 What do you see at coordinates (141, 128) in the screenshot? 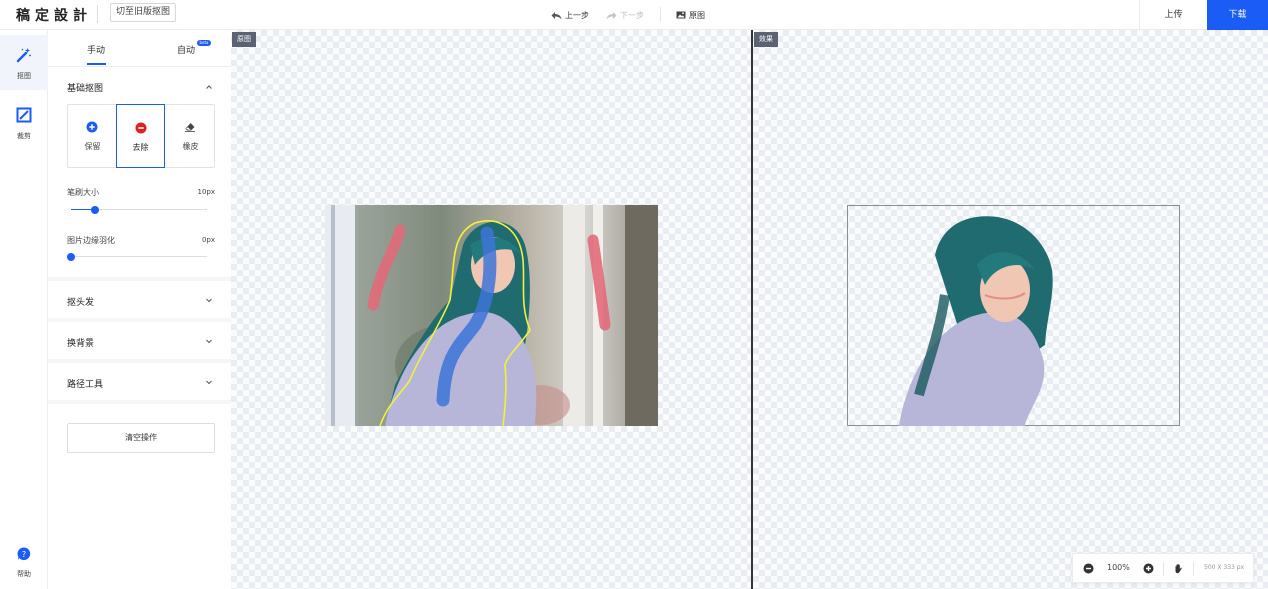
I see `minus-circle-icon` at bounding box center [141, 128].